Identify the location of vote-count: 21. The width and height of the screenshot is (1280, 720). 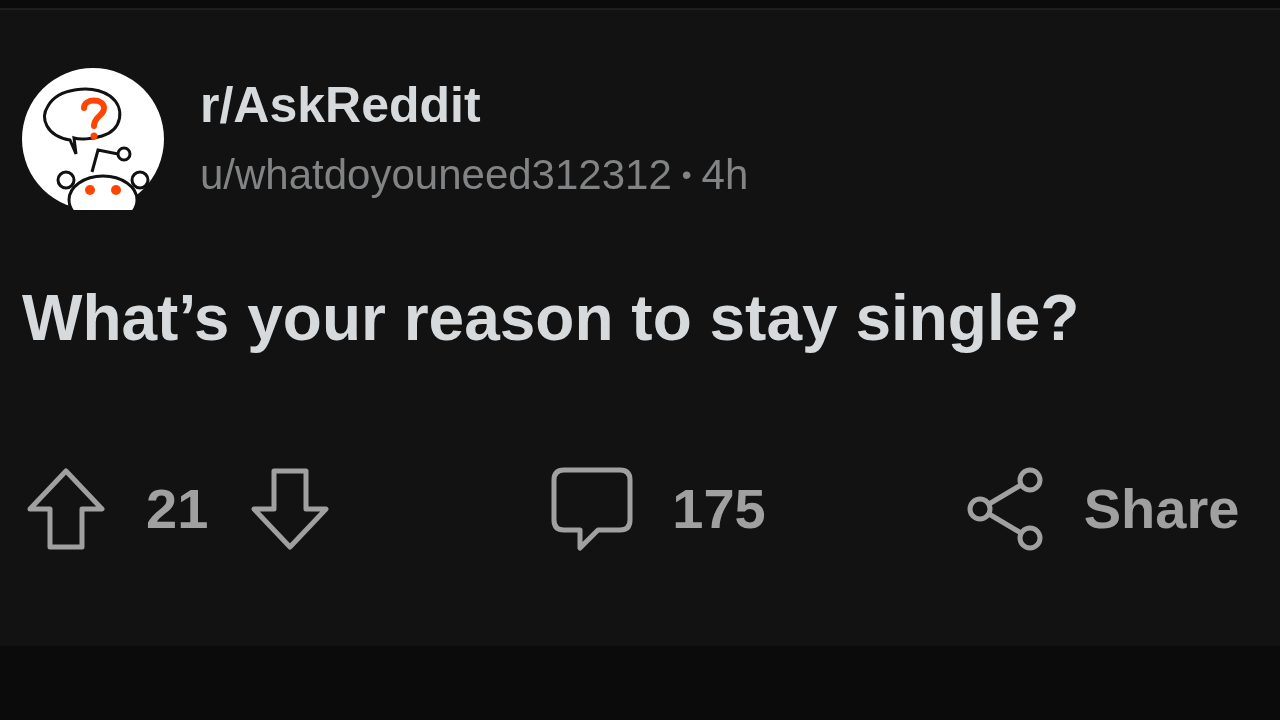
(177, 509).